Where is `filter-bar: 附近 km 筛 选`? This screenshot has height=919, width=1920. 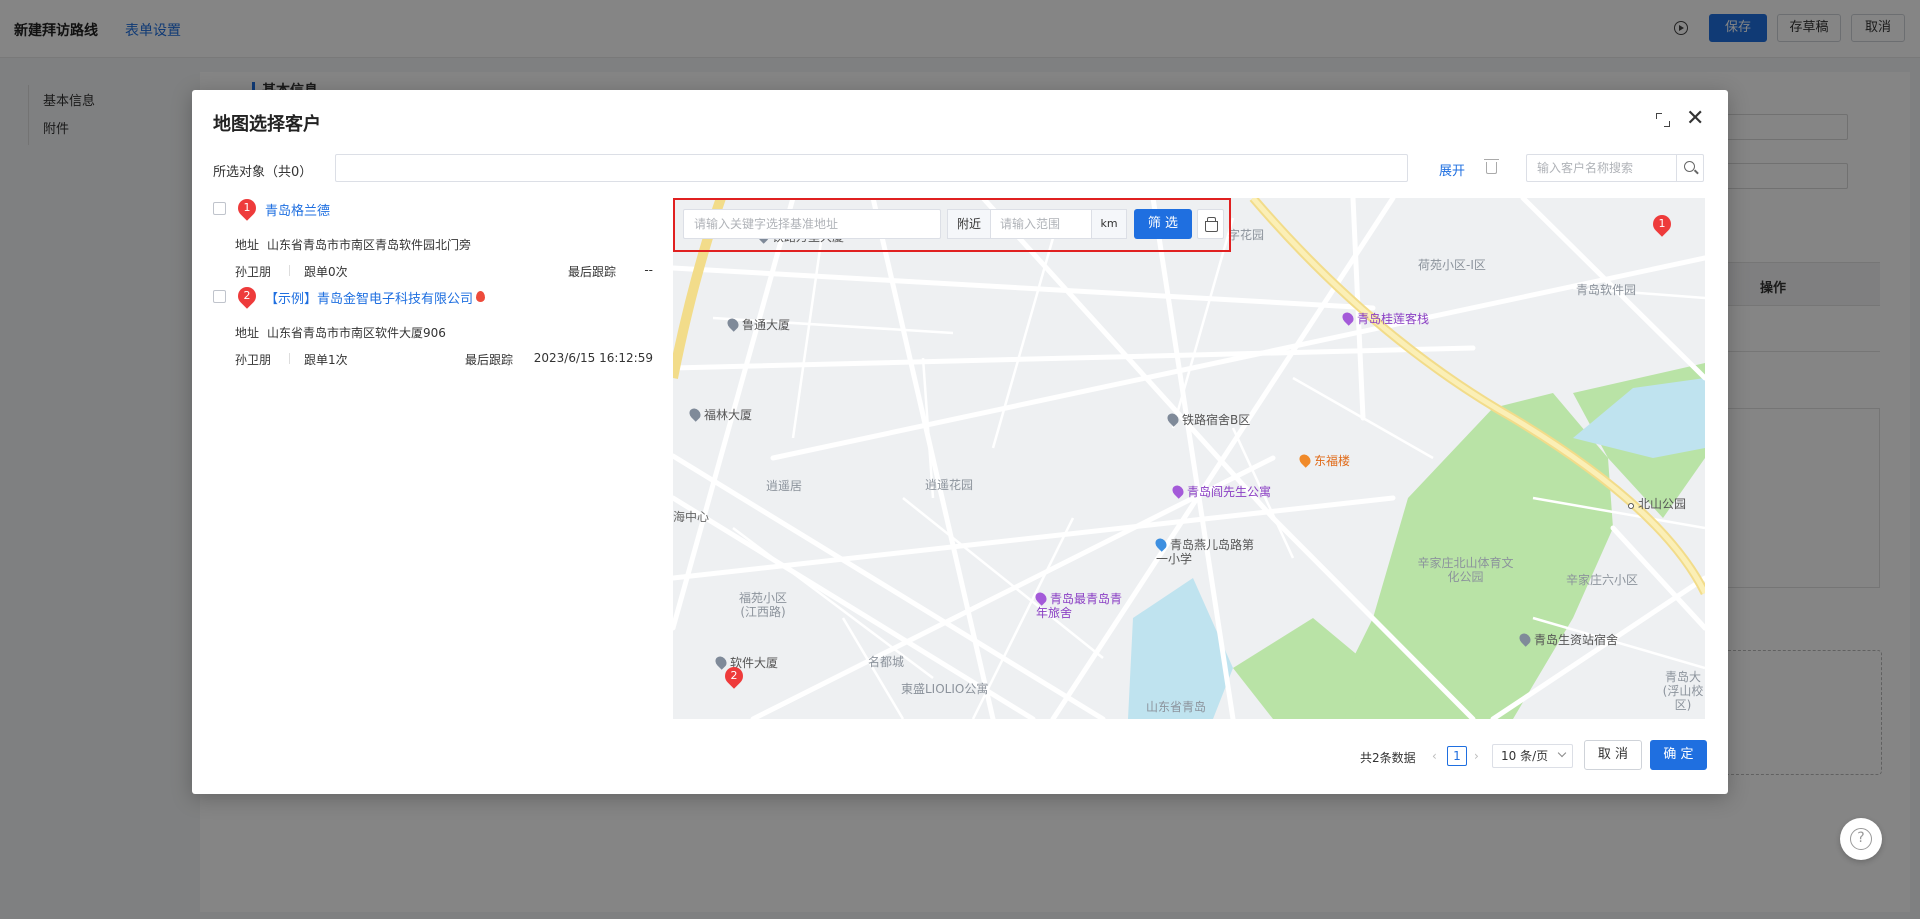 filter-bar: 附近 km 筛 选 is located at coordinates (952, 225).